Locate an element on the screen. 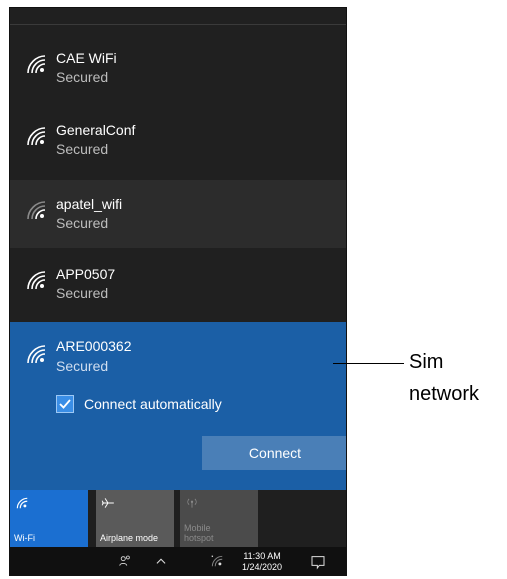 Image resolution: width=507 pixels, height=579 pixels. notification-icon is located at coordinates (318, 562).